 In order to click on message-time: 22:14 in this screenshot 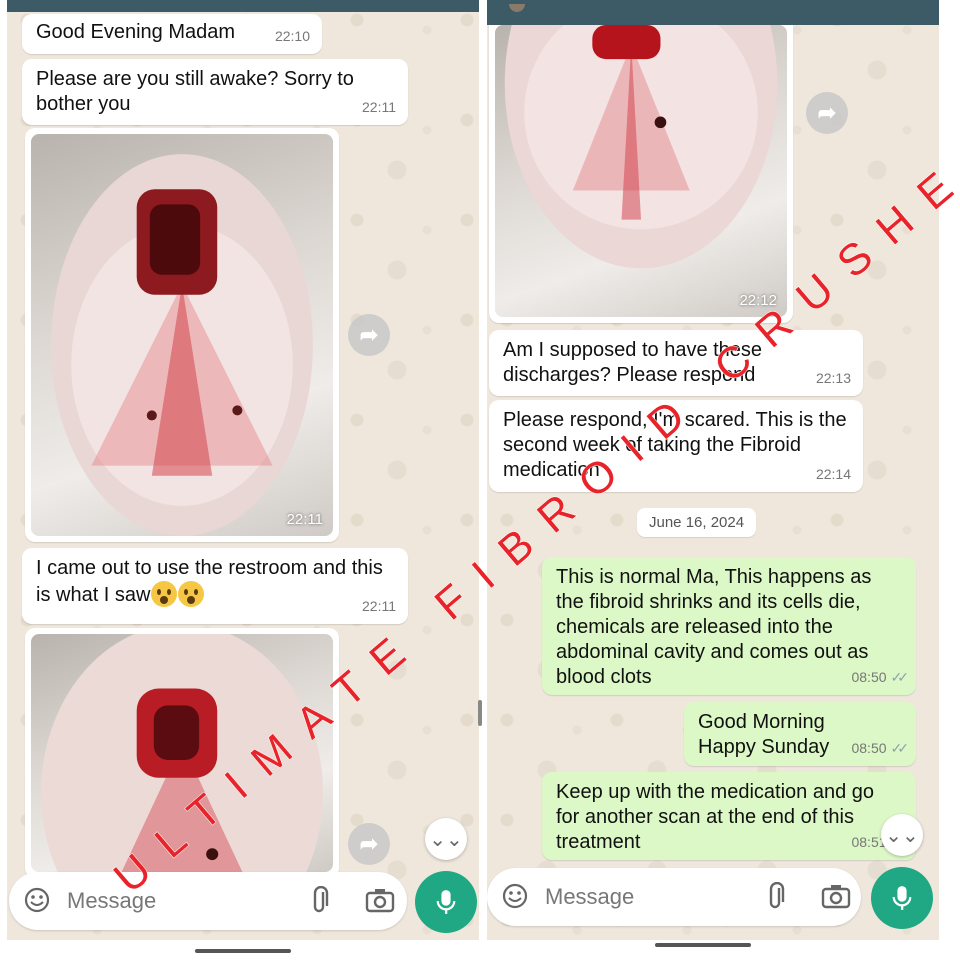, I will do `click(833, 474)`.